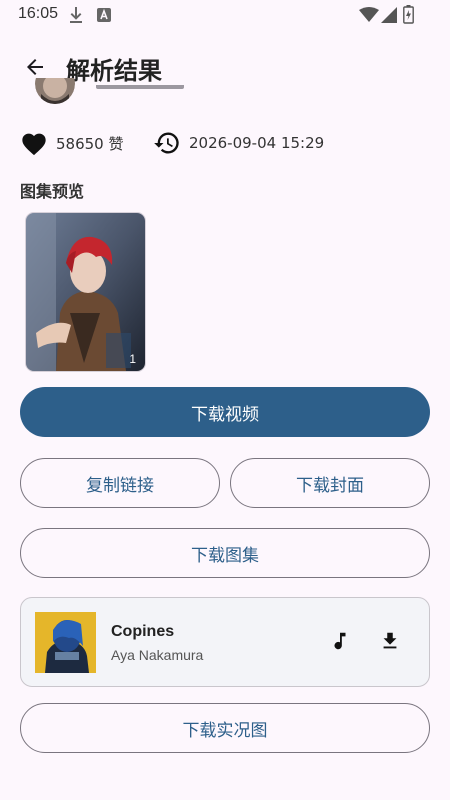 The image size is (450, 800). I want to click on gallery-title: 图集预览, so click(52, 191).